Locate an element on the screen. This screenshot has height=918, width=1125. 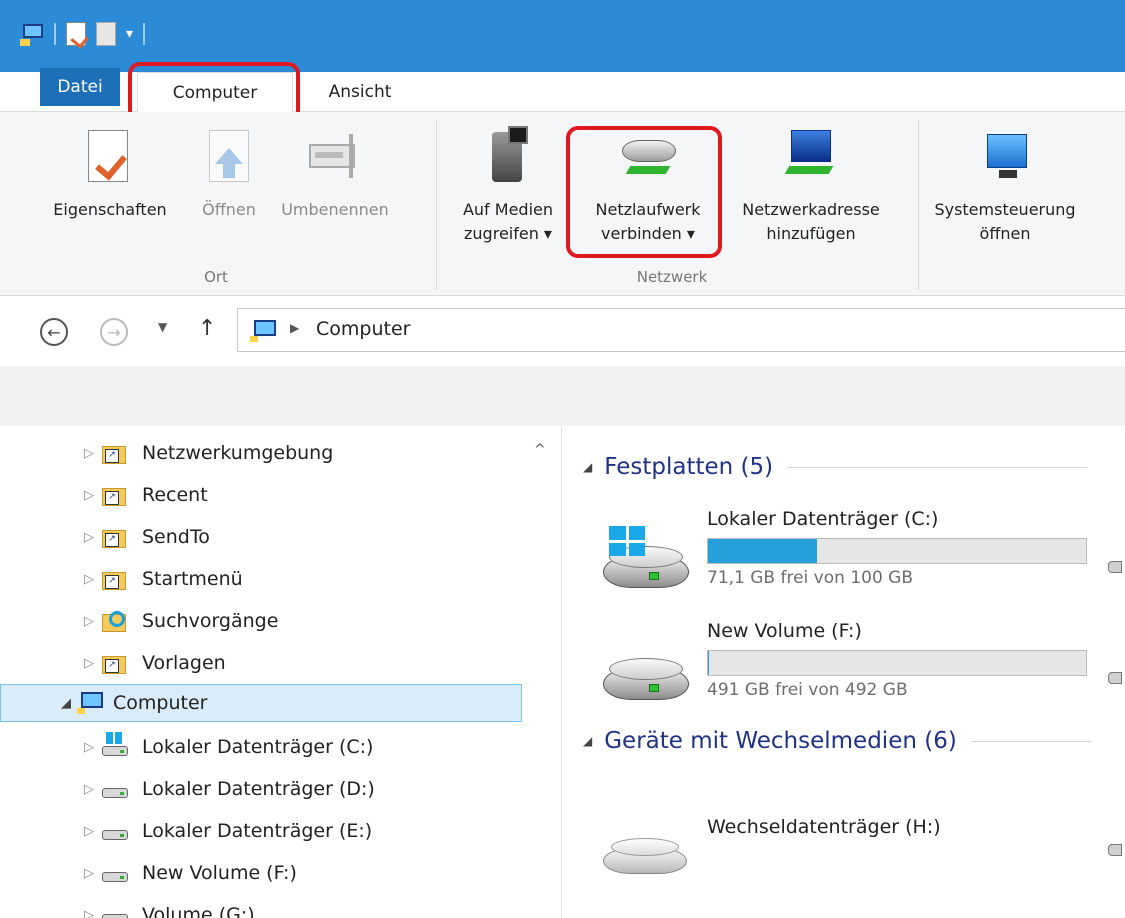
tree-item-drive-c: ▷ Lokaler Datenträger (C:) is located at coordinates (225, 747).